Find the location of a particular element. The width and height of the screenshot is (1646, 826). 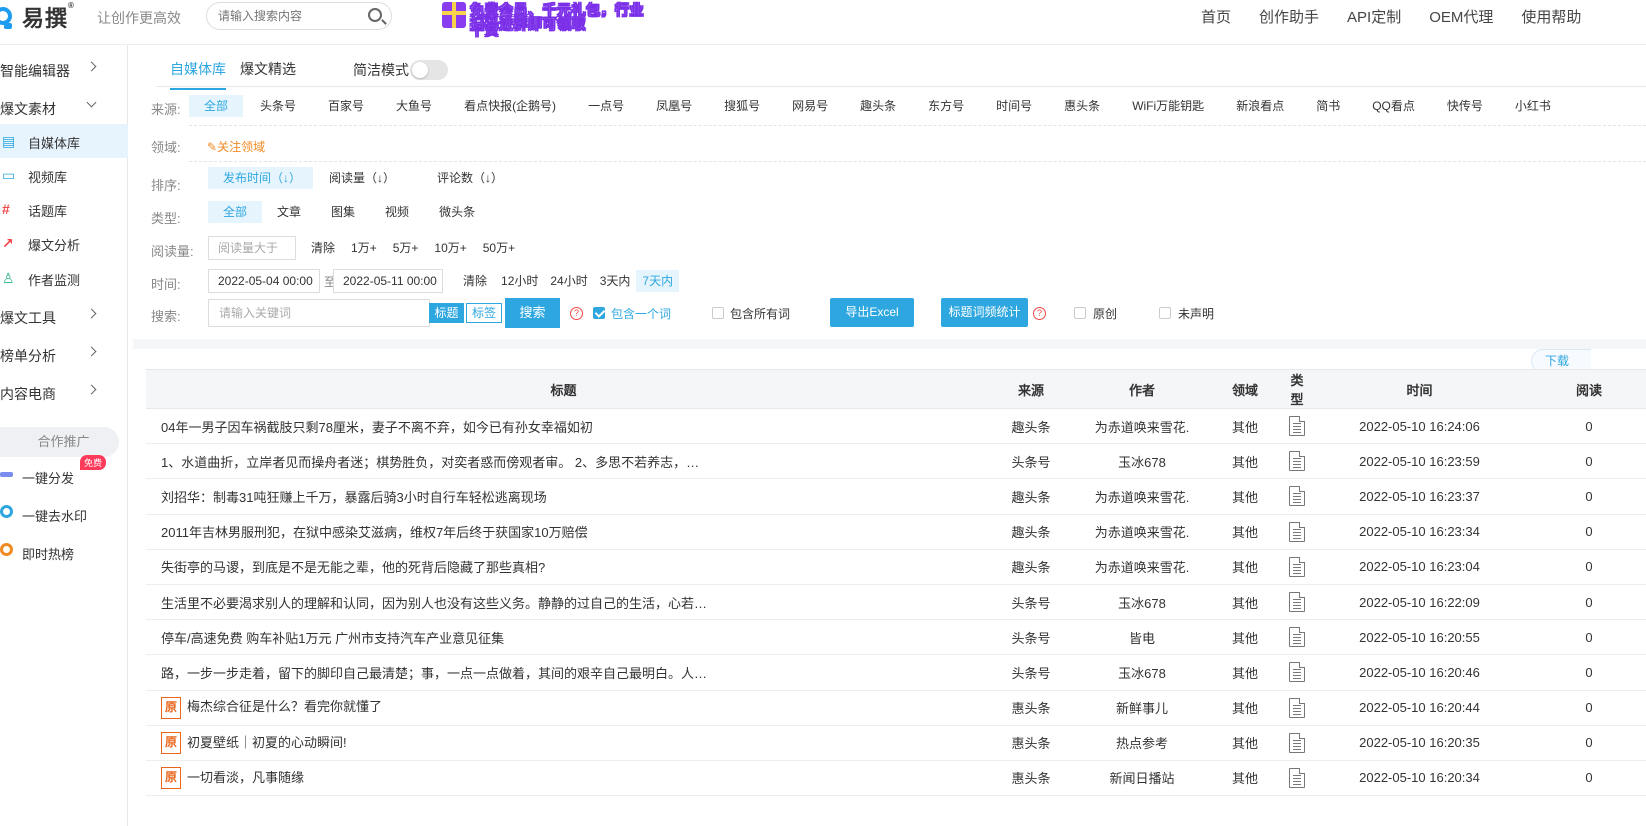

row-title: 失街亭的马谡，到底是不是无能之辈，他的死背后隐藏了那些真相? is located at coordinates (563, 567).